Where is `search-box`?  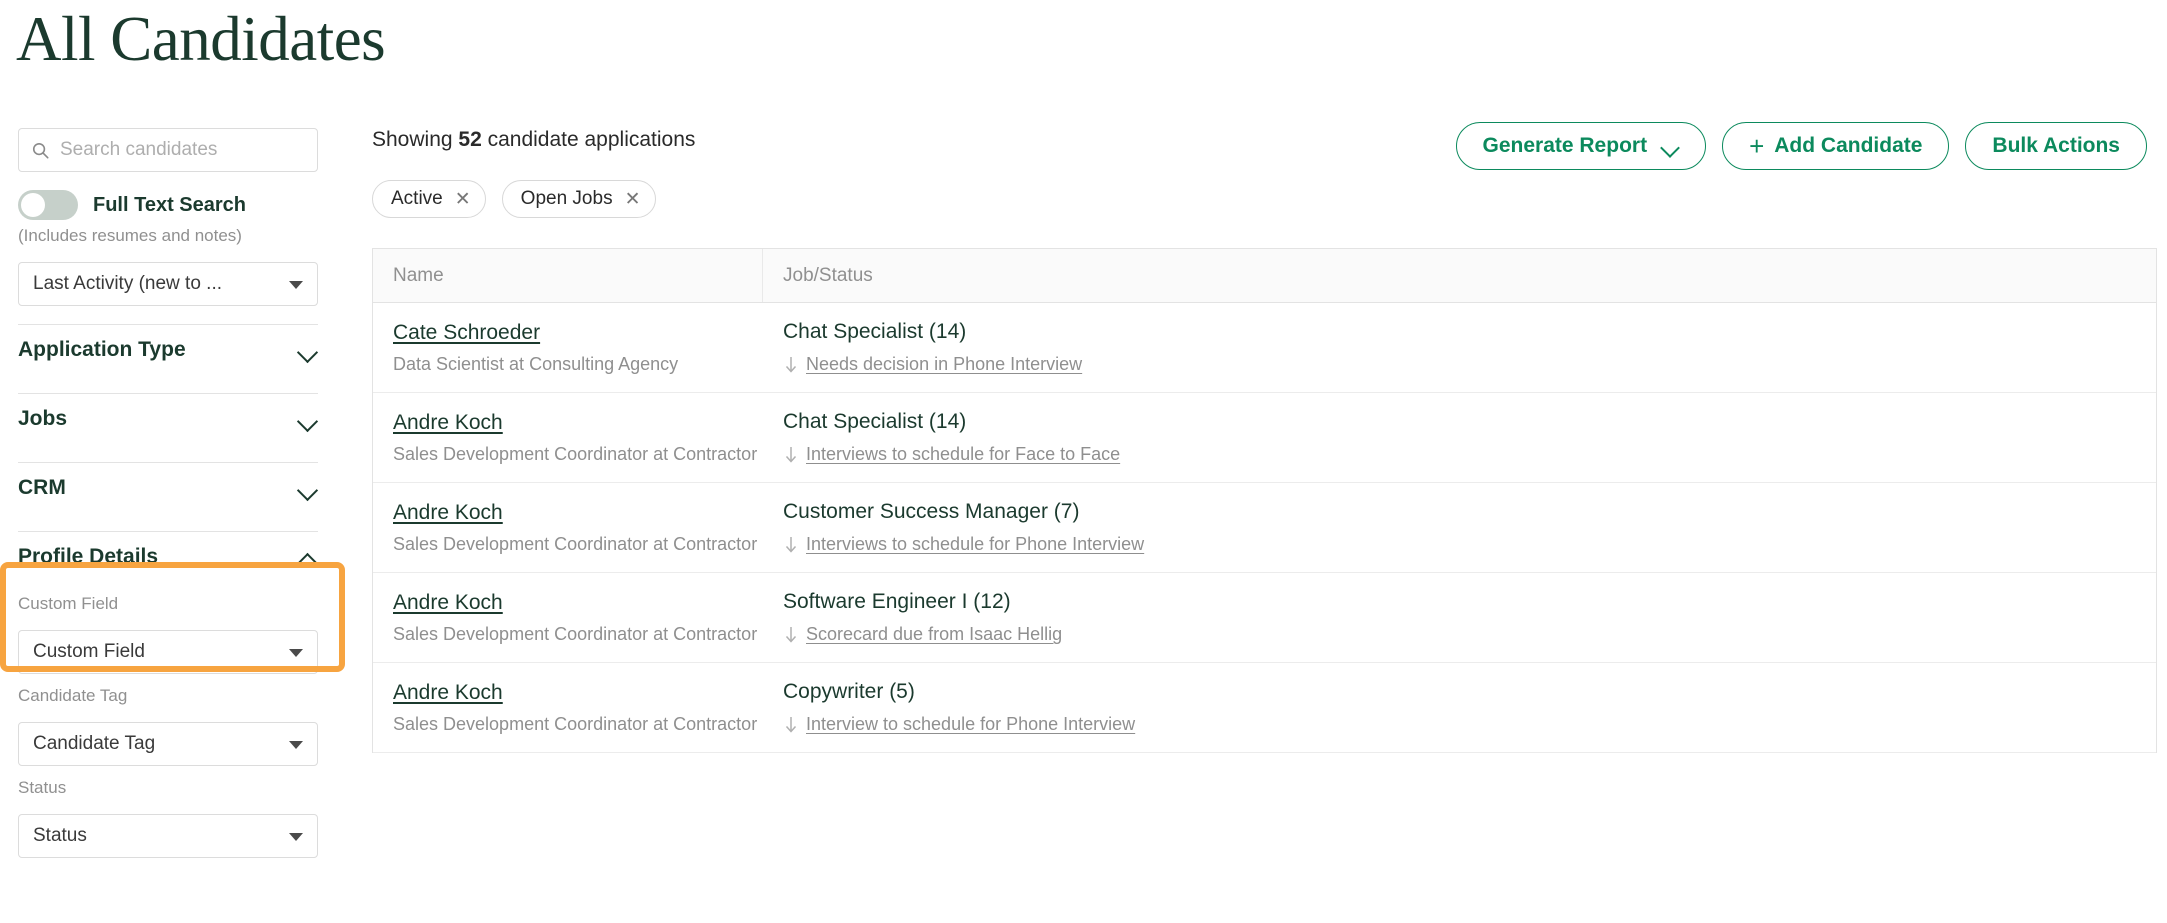 search-box is located at coordinates (168, 150).